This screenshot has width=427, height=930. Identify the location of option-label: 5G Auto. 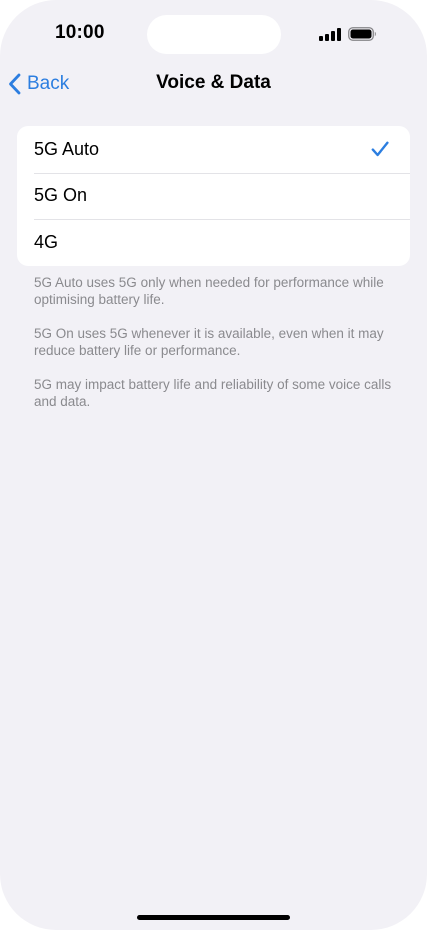
(67, 148).